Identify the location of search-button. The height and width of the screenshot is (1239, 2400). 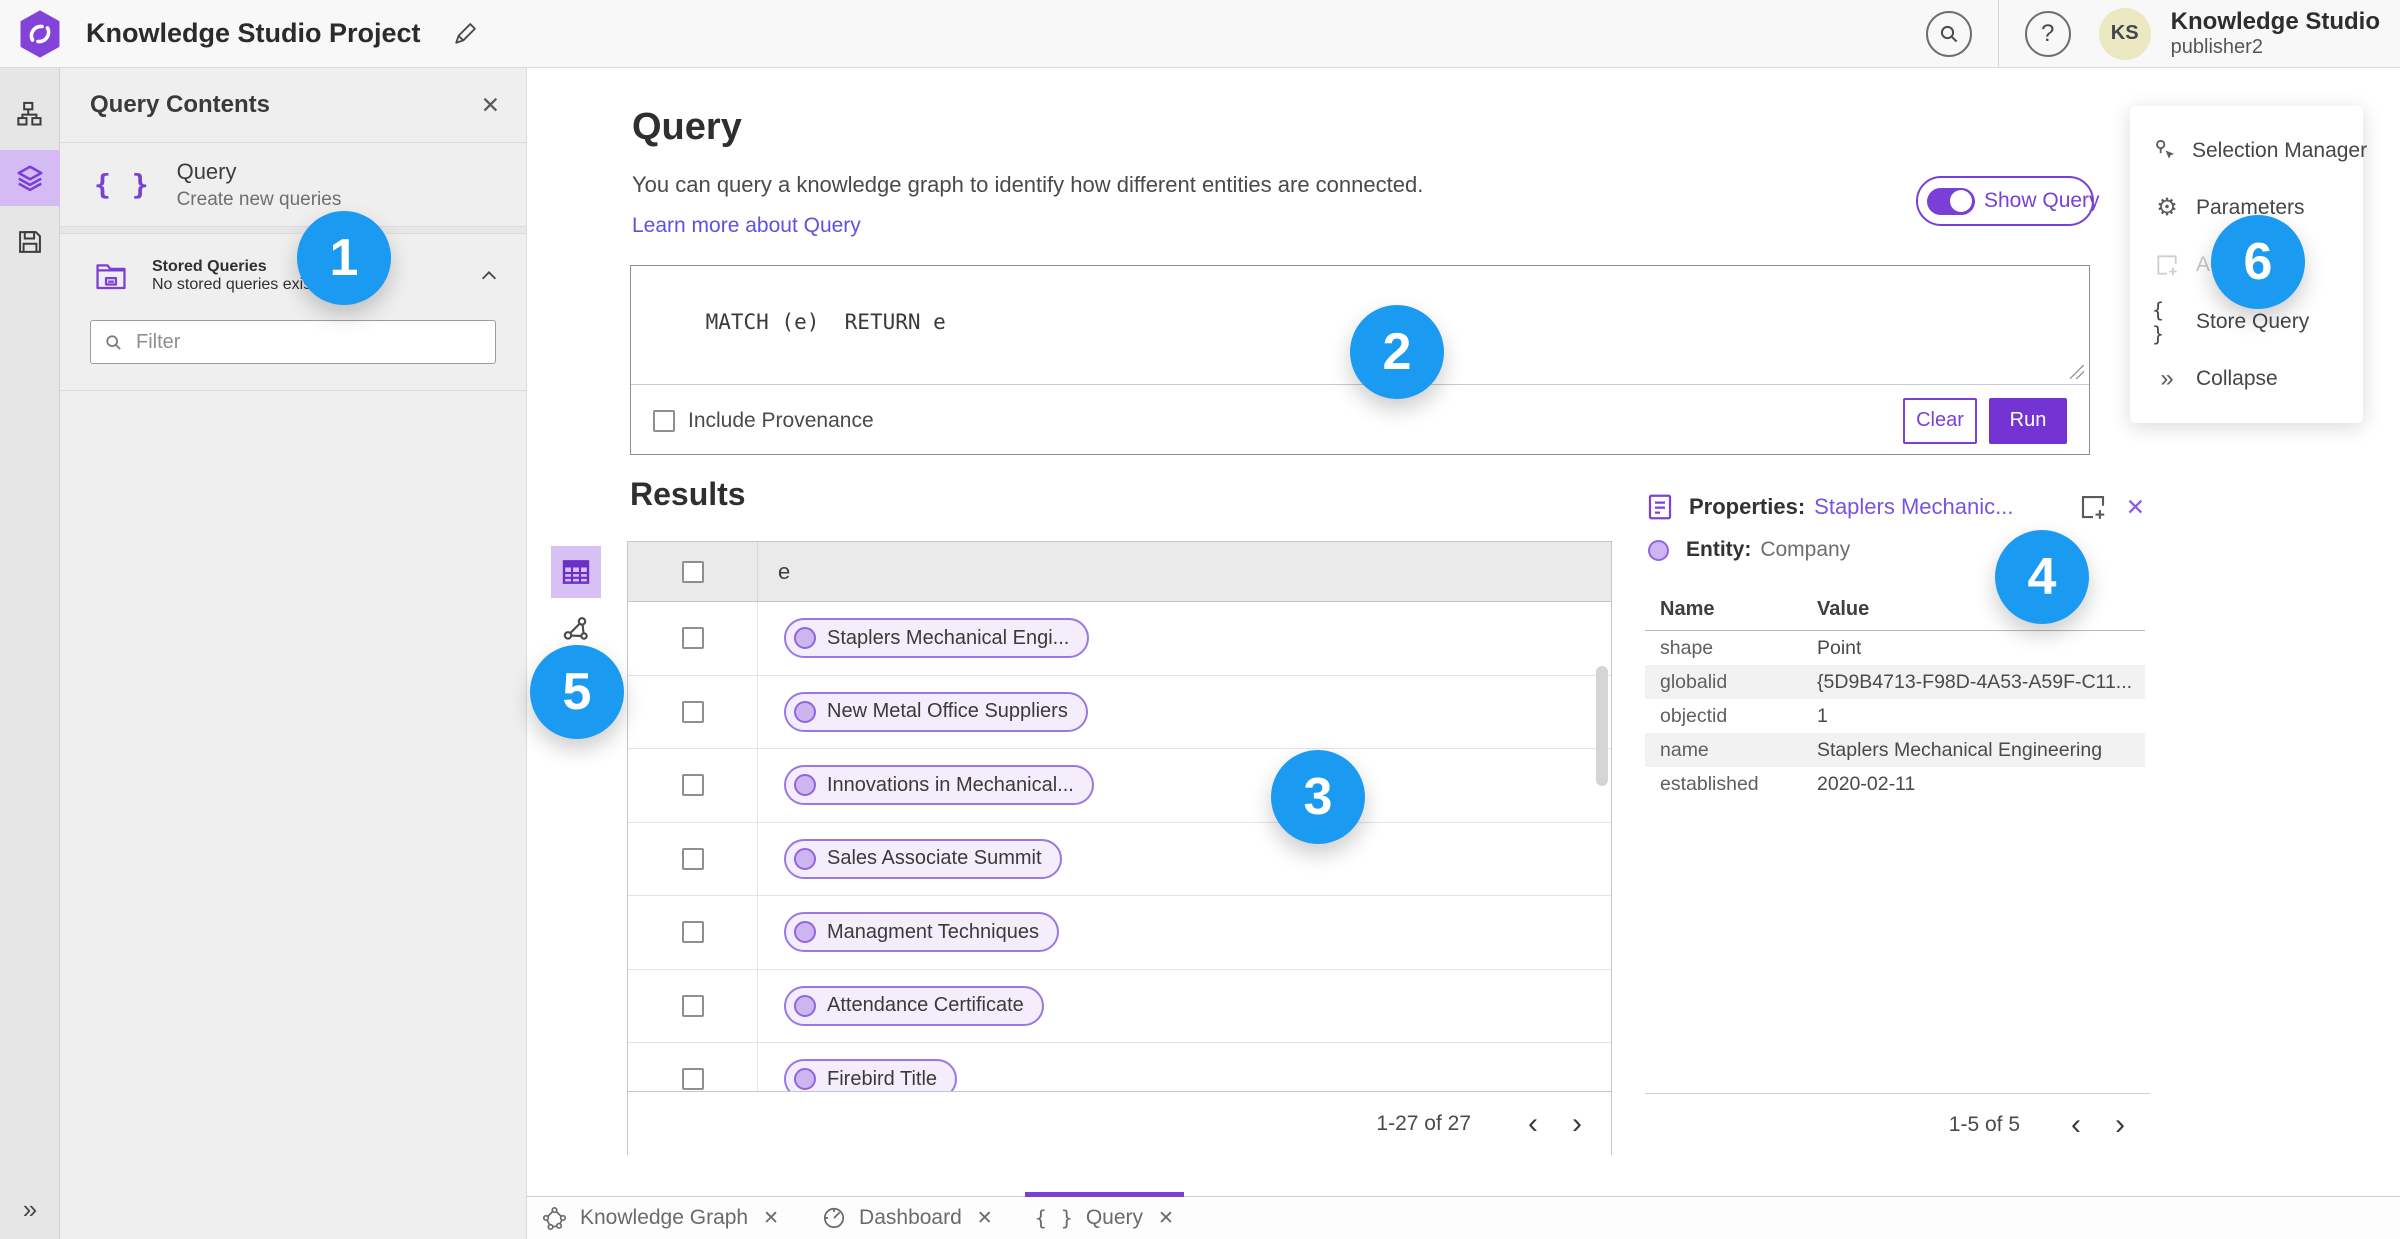
(1948, 33).